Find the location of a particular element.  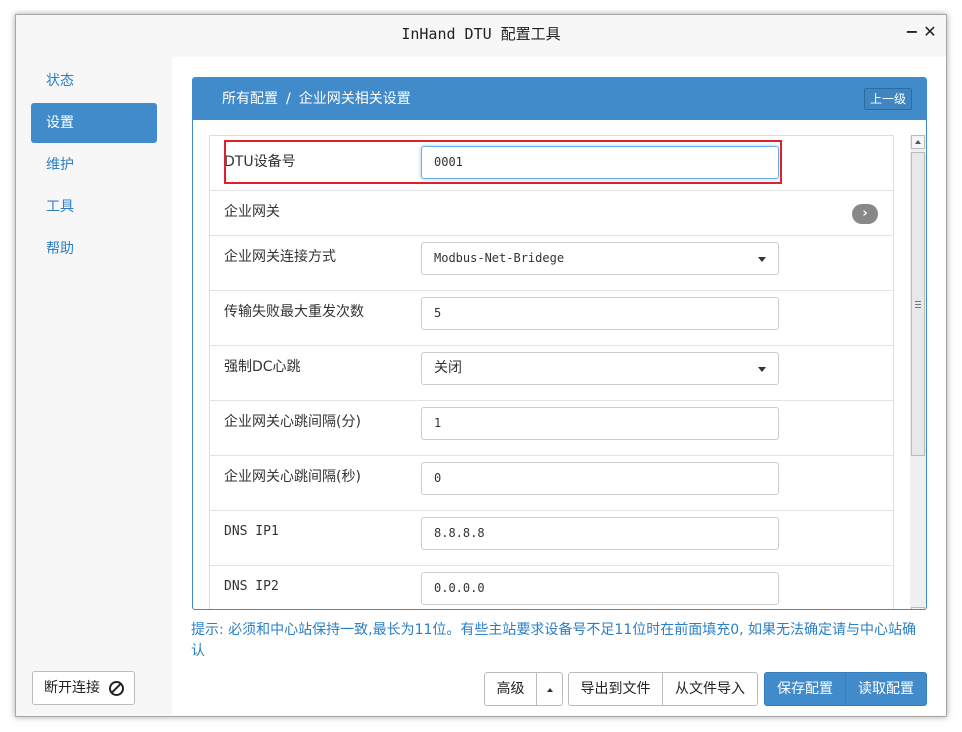

advanced-button: 高级 is located at coordinates (510, 689).